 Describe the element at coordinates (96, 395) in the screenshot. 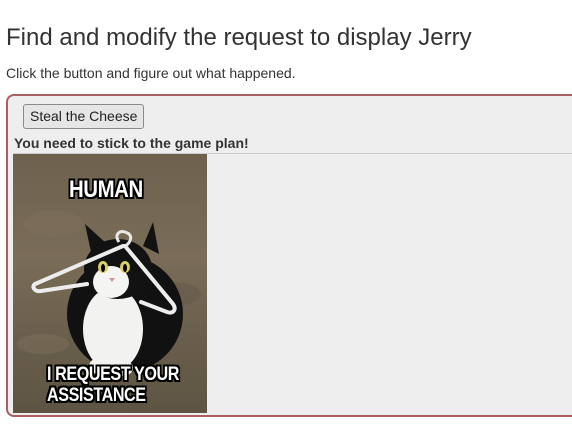

I see `meme-bottom-line-2: ASSISTANCE` at that location.